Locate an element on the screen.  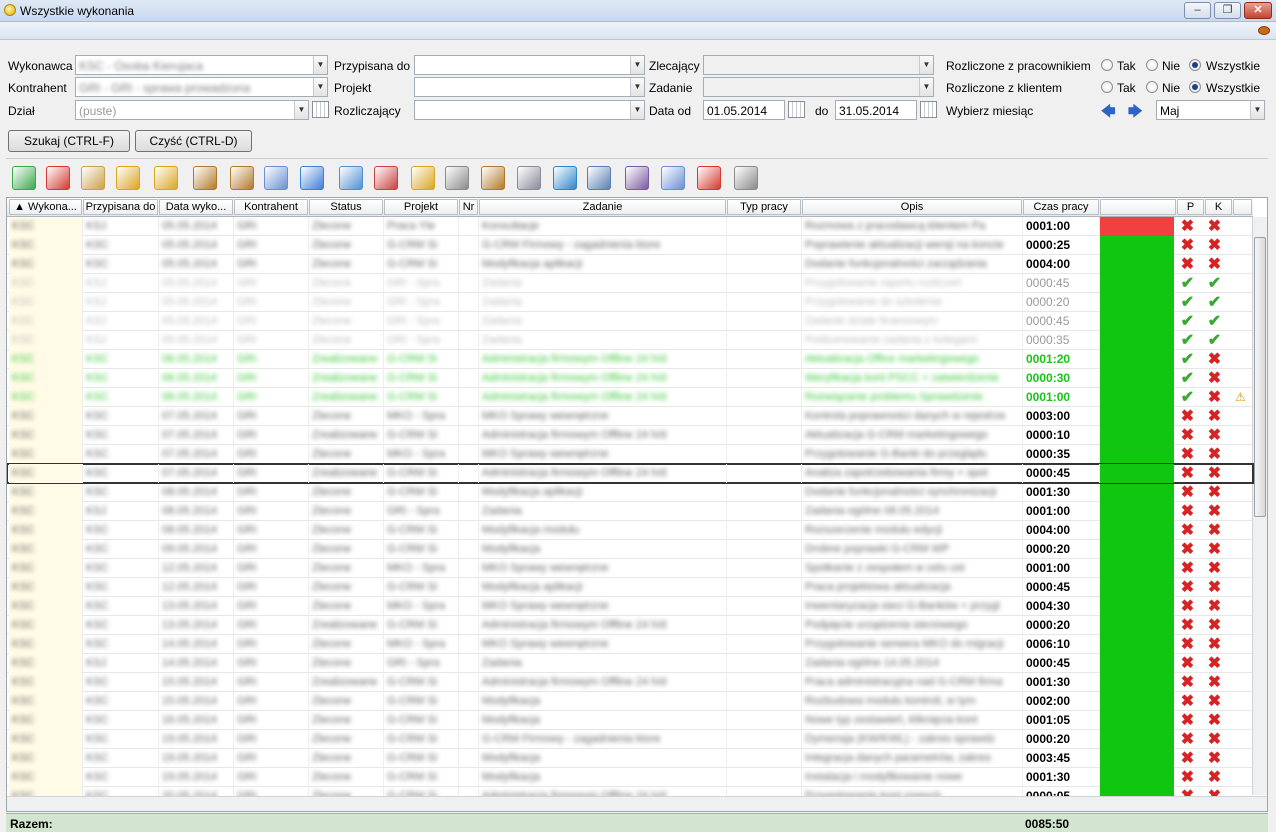
zadanie-select: ▼ is located at coordinates (818, 87).